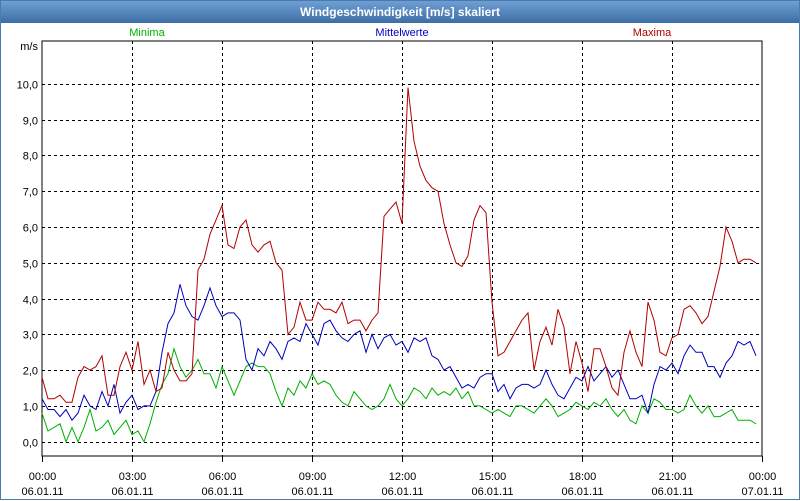 The width and height of the screenshot is (800, 501). Describe the element at coordinates (133, 477) in the screenshot. I see `x-tick-time: 03:00` at that location.